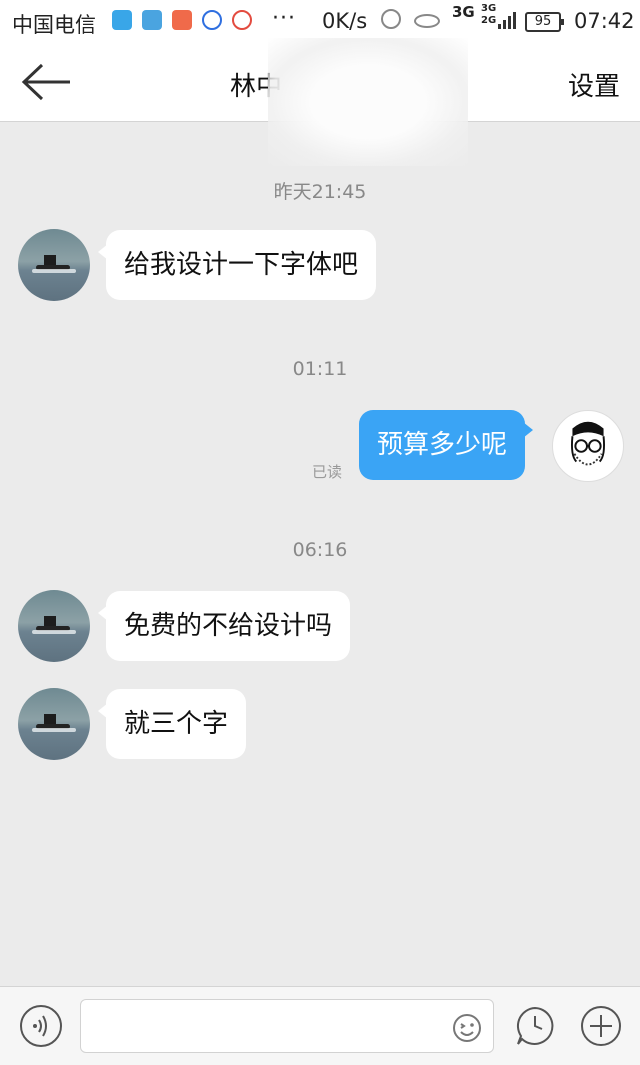 This screenshot has height=1065, width=640. What do you see at coordinates (427, 21) in the screenshot?
I see `eye-comfort-icon` at bounding box center [427, 21].